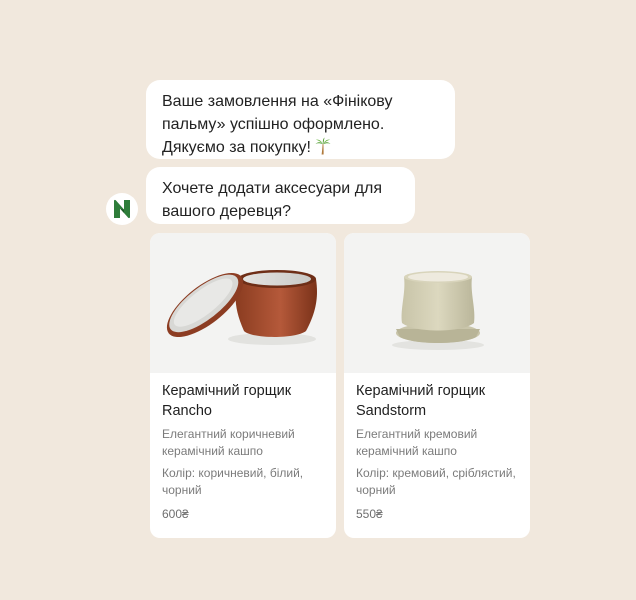 The image size is (636, 600). What do you see at coordinates (233, 481) in the screenshot?
I see `product-colors: Колір: коричневий, білий, чорний` at bounding box center [233, 481].